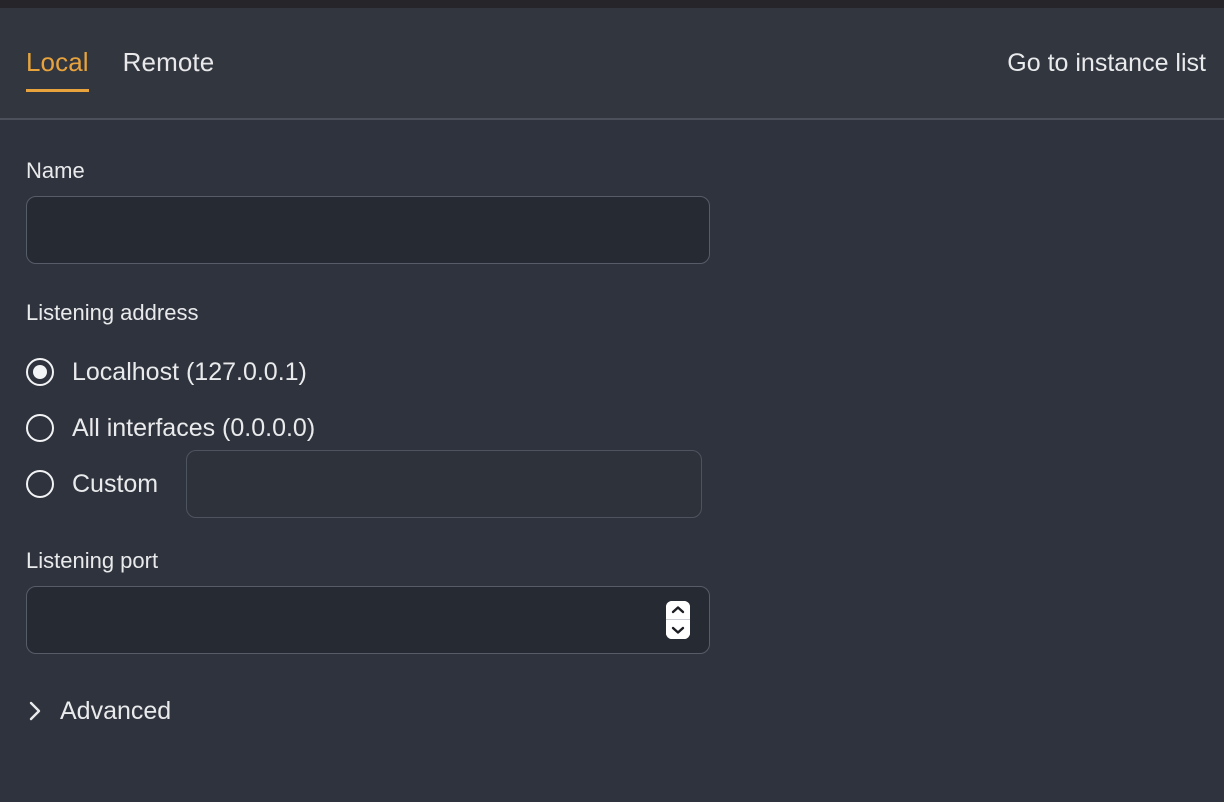  Describe the element at coordinates (189, 372) in the screenshot. I see `radio-label-localhost: Localhost (127.0.0.1)` at that location.